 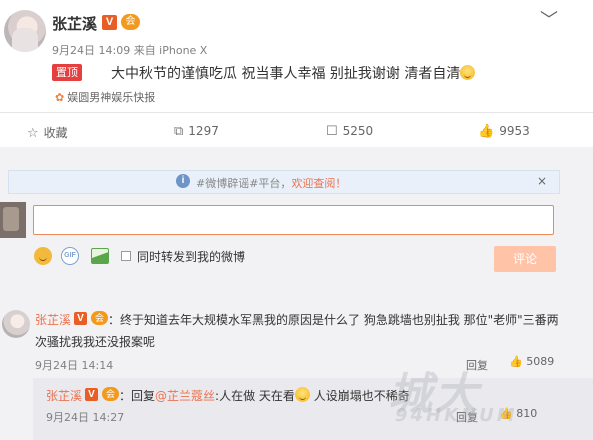 I want to click on close-icon: ×, so click(x=542, y=181).